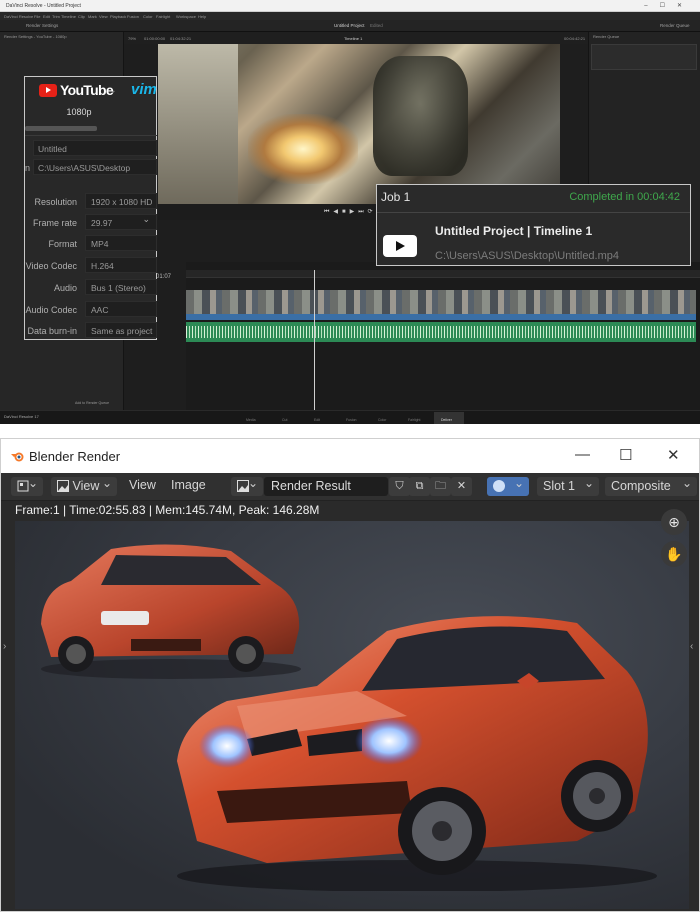  I want to click on view-mode-dropdown: View, so click(84, 486).